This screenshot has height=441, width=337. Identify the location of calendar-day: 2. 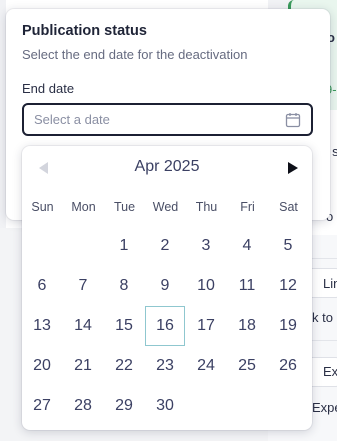
(165, 246).